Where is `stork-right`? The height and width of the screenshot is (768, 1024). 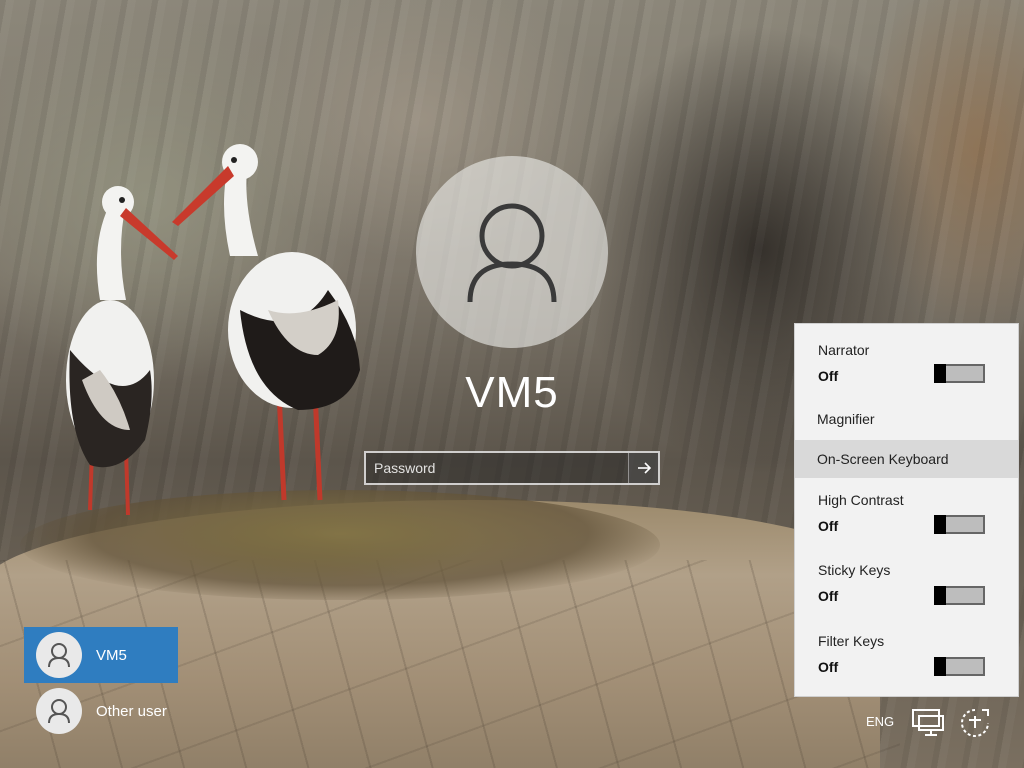
stork-right is located at coordinates (266, 322).